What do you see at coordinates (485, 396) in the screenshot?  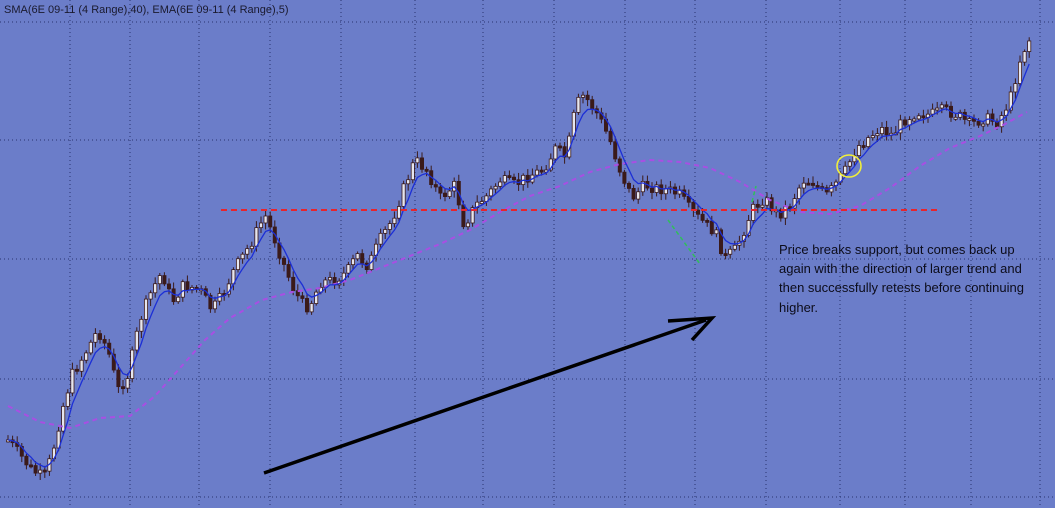 I see `arrow-shaft` at bounding box center [485, 396].